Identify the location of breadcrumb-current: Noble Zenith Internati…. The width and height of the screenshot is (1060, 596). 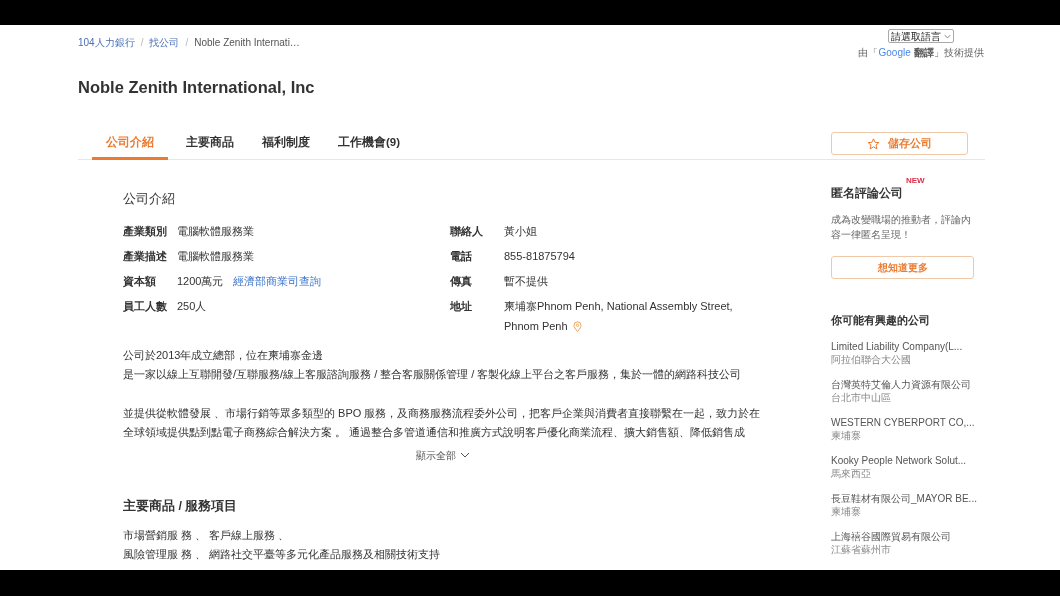
(247, 43).